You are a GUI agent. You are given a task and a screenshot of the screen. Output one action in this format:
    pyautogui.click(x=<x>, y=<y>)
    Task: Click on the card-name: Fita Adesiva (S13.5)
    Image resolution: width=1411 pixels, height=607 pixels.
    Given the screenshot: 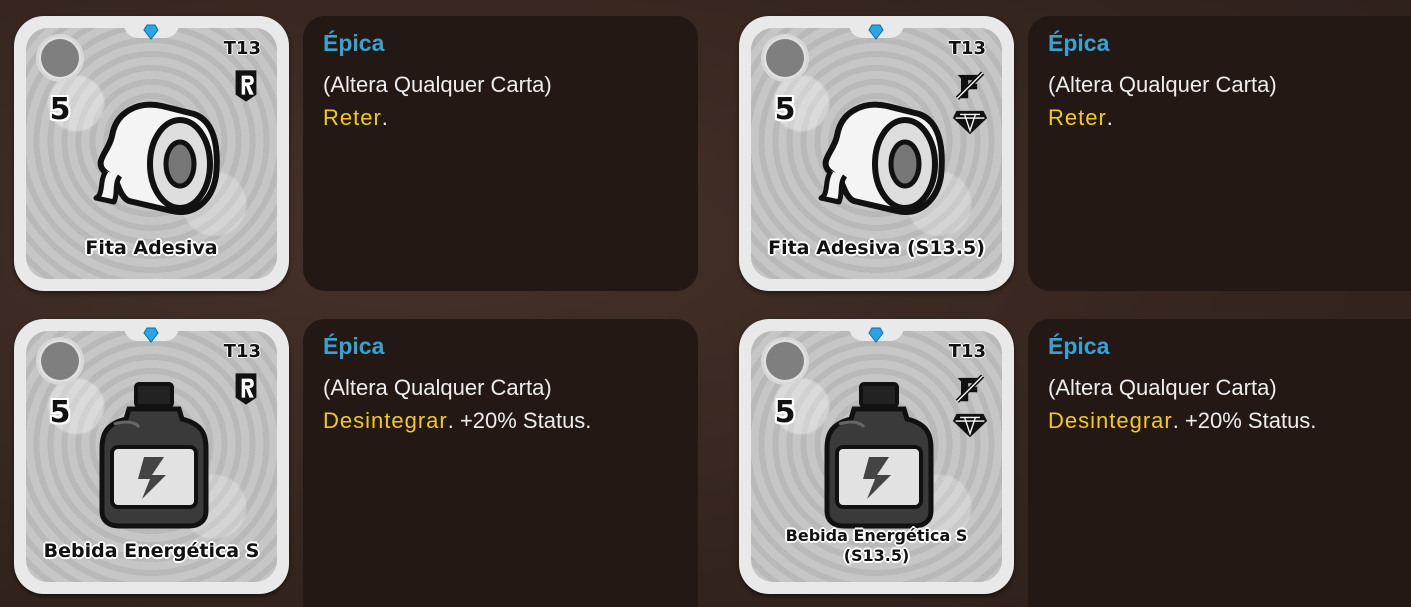 What is the action you would take?
    pyautogui.click(x=876, y=248)
    